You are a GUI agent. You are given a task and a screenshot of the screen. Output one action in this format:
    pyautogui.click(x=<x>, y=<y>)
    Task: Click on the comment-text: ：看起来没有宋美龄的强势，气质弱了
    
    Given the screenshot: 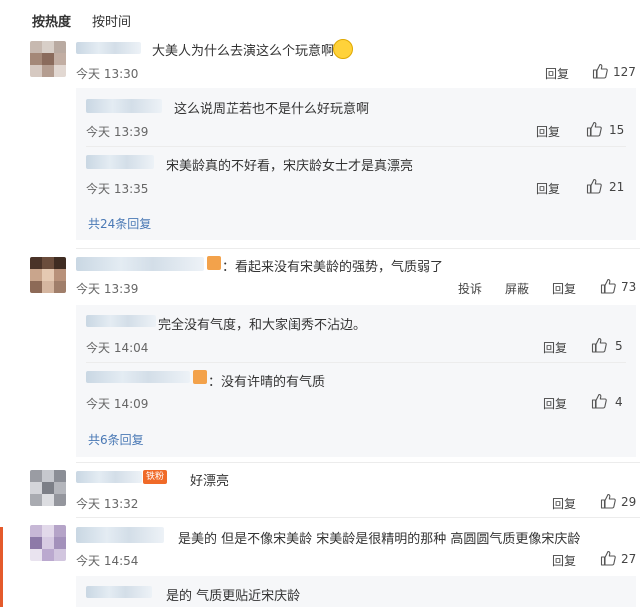 What is the action you would take?
    pyautogui.click(x=333, y=267)
    